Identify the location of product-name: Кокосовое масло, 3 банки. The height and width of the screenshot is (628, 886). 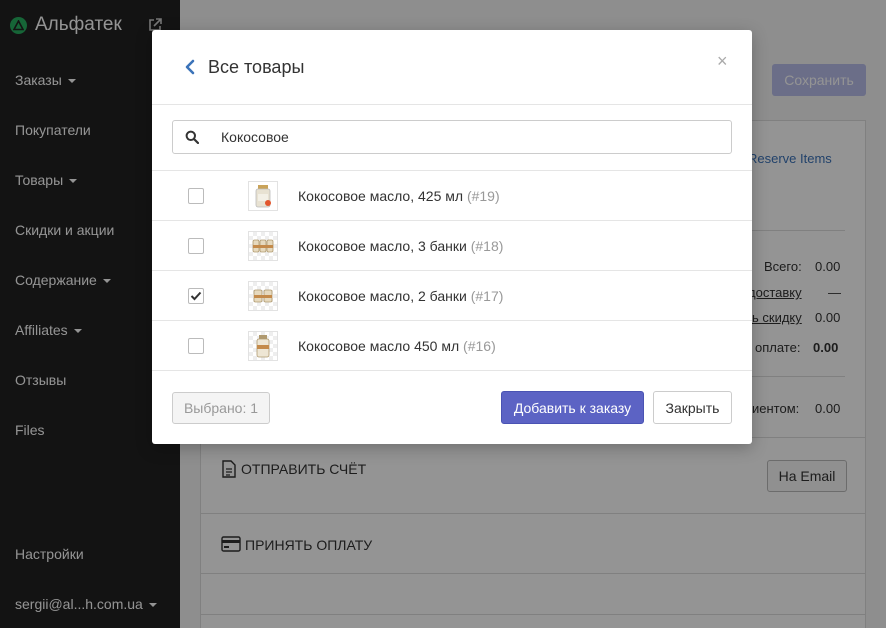
(382, 246).